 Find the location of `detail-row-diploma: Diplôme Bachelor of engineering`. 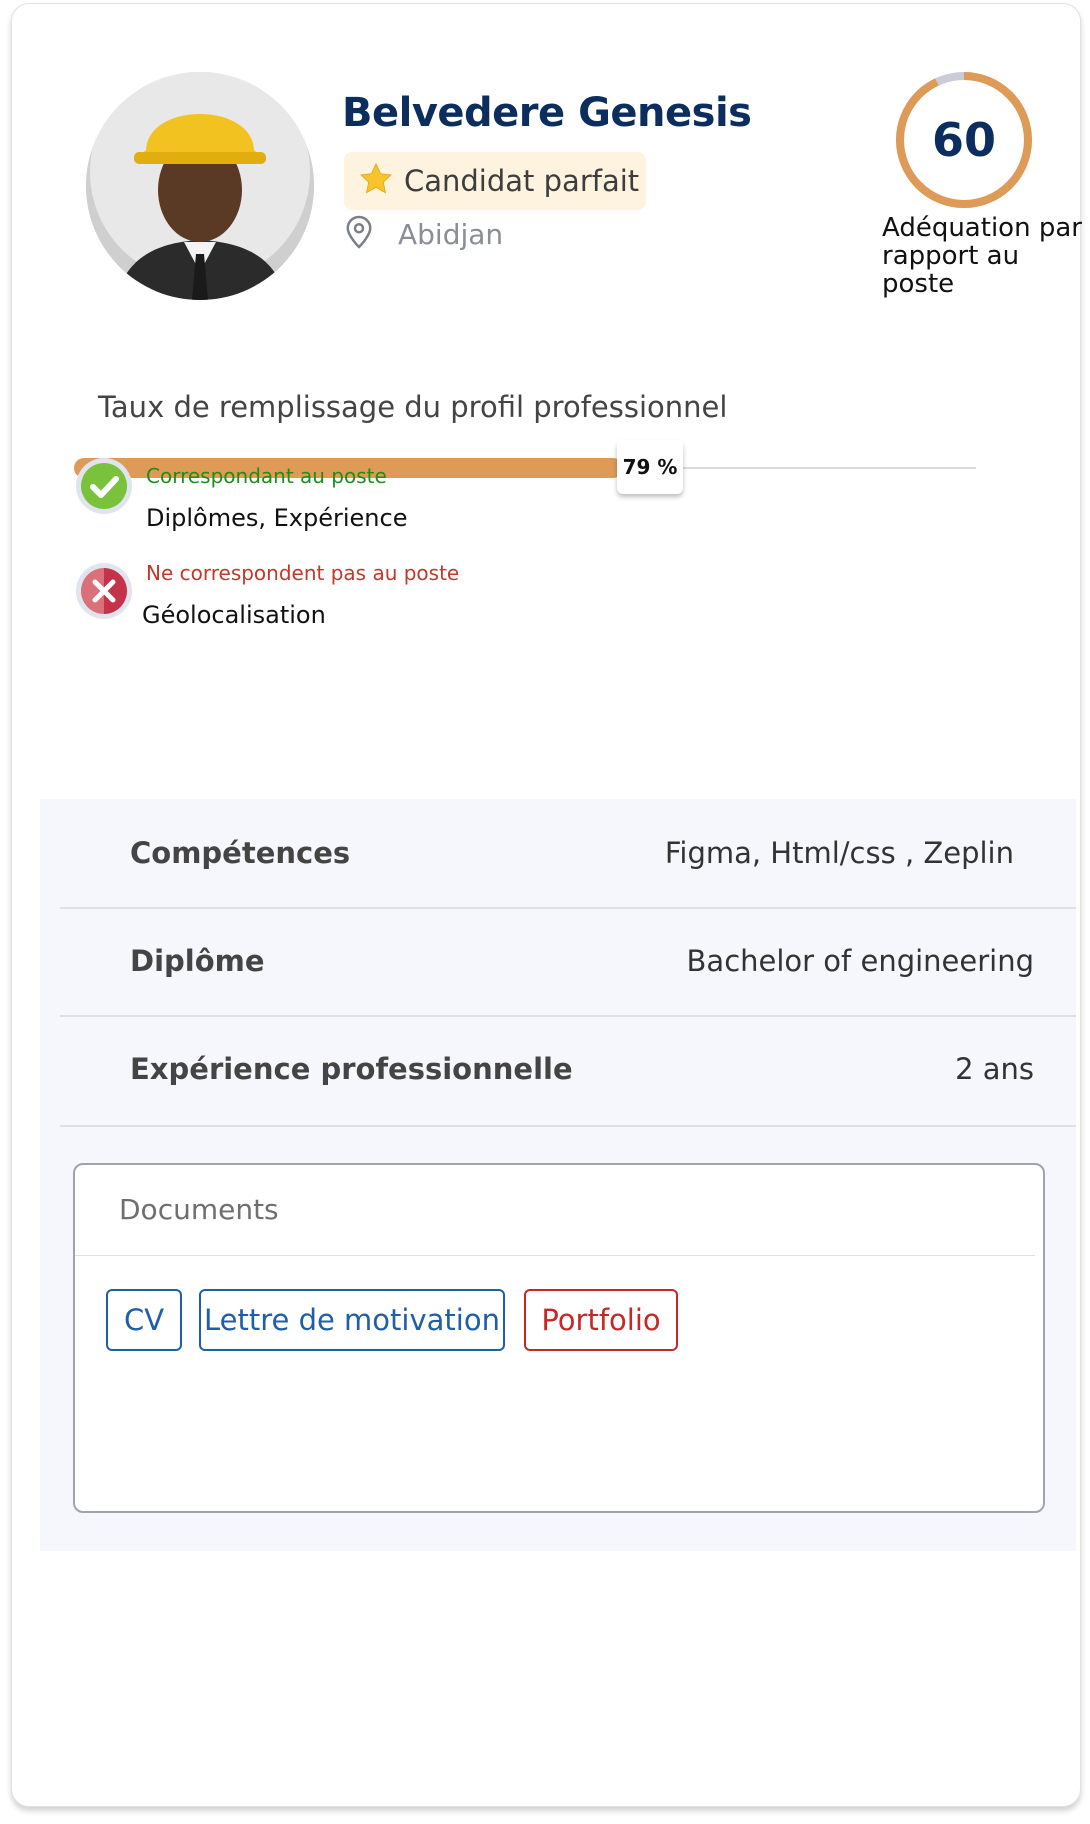

detail-row-diploma: Diplôme Bachelor of engineering is located at coordinates (568, 962).